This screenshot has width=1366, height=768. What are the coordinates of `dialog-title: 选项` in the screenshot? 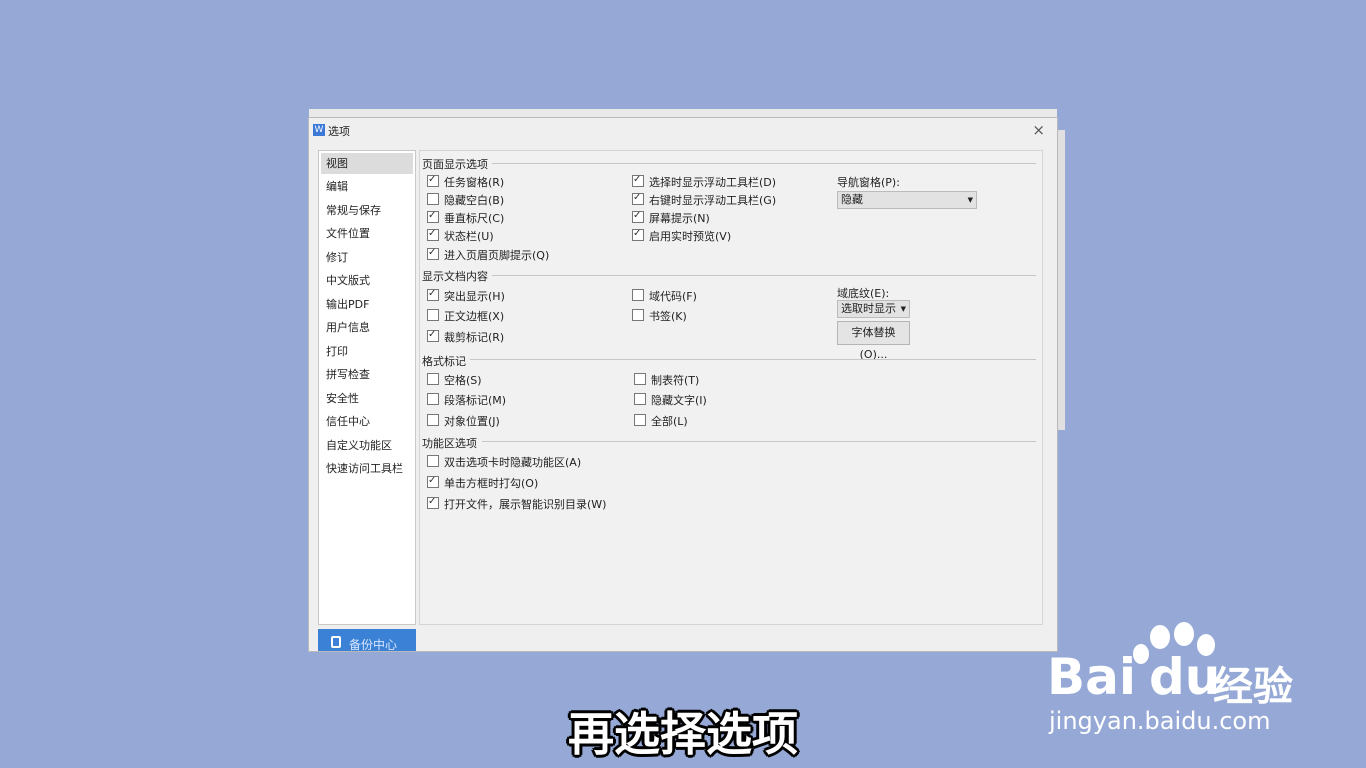 It's located at (339, 131).